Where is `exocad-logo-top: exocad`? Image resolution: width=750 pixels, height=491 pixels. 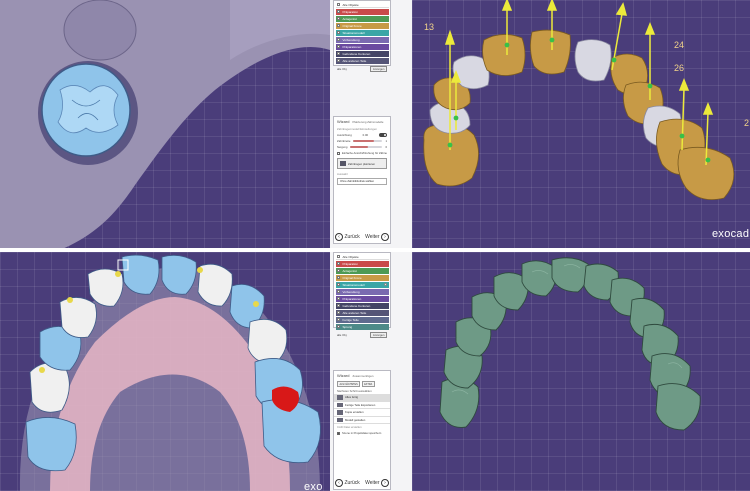
exocad-logo-top: exocad is located at coordinates (731, 234).